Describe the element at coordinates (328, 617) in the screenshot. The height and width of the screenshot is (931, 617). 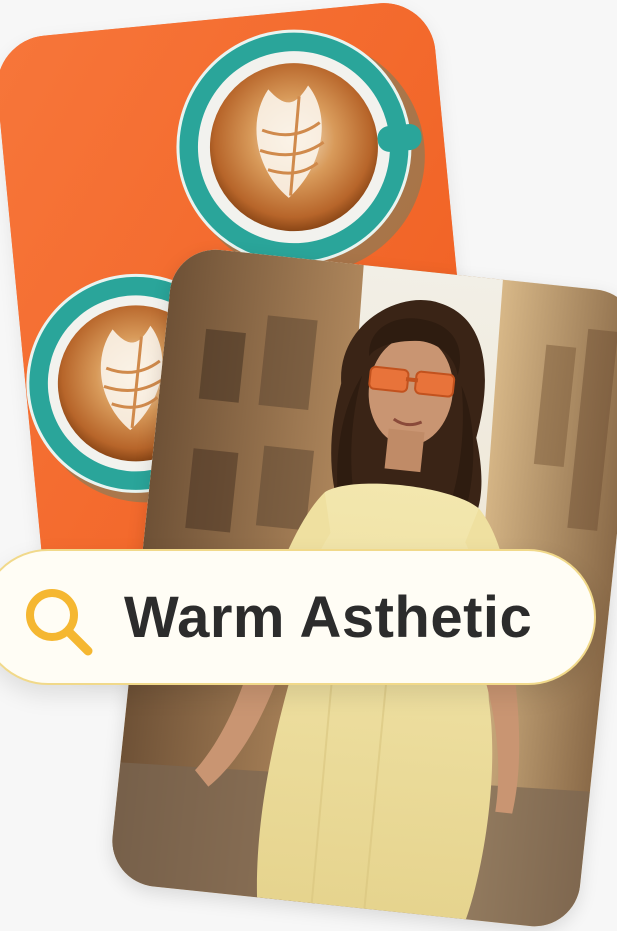
I see `search-query-text: Warm Asthetic` at that location.